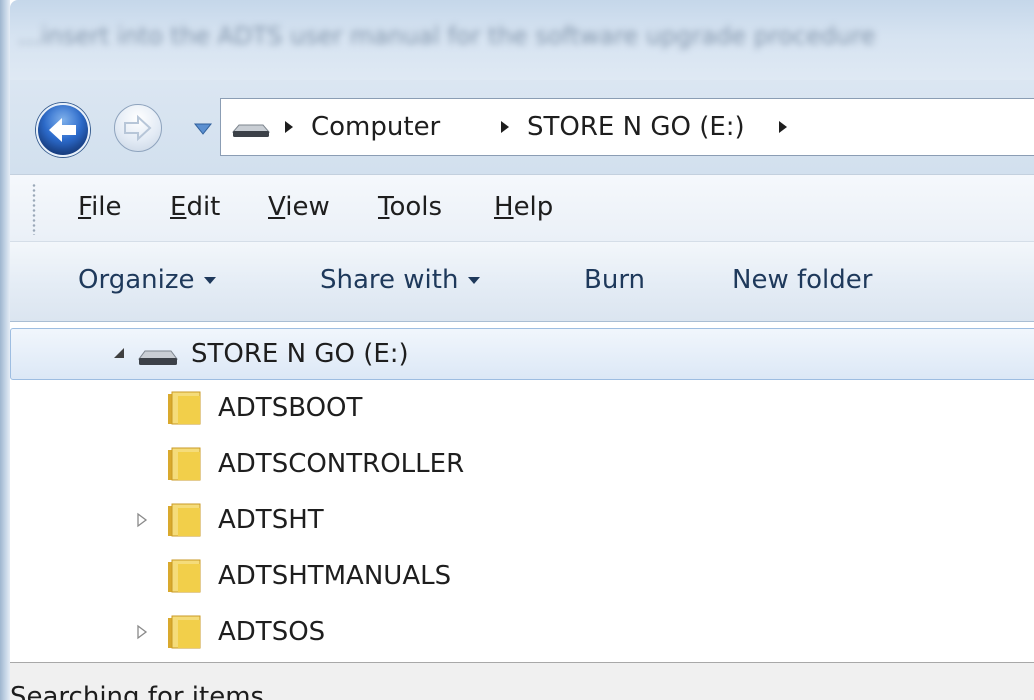 The width and height of the screenshot is (1034, 700). I want to click on breadcrumb-computer: Computer, so click(375, 127).